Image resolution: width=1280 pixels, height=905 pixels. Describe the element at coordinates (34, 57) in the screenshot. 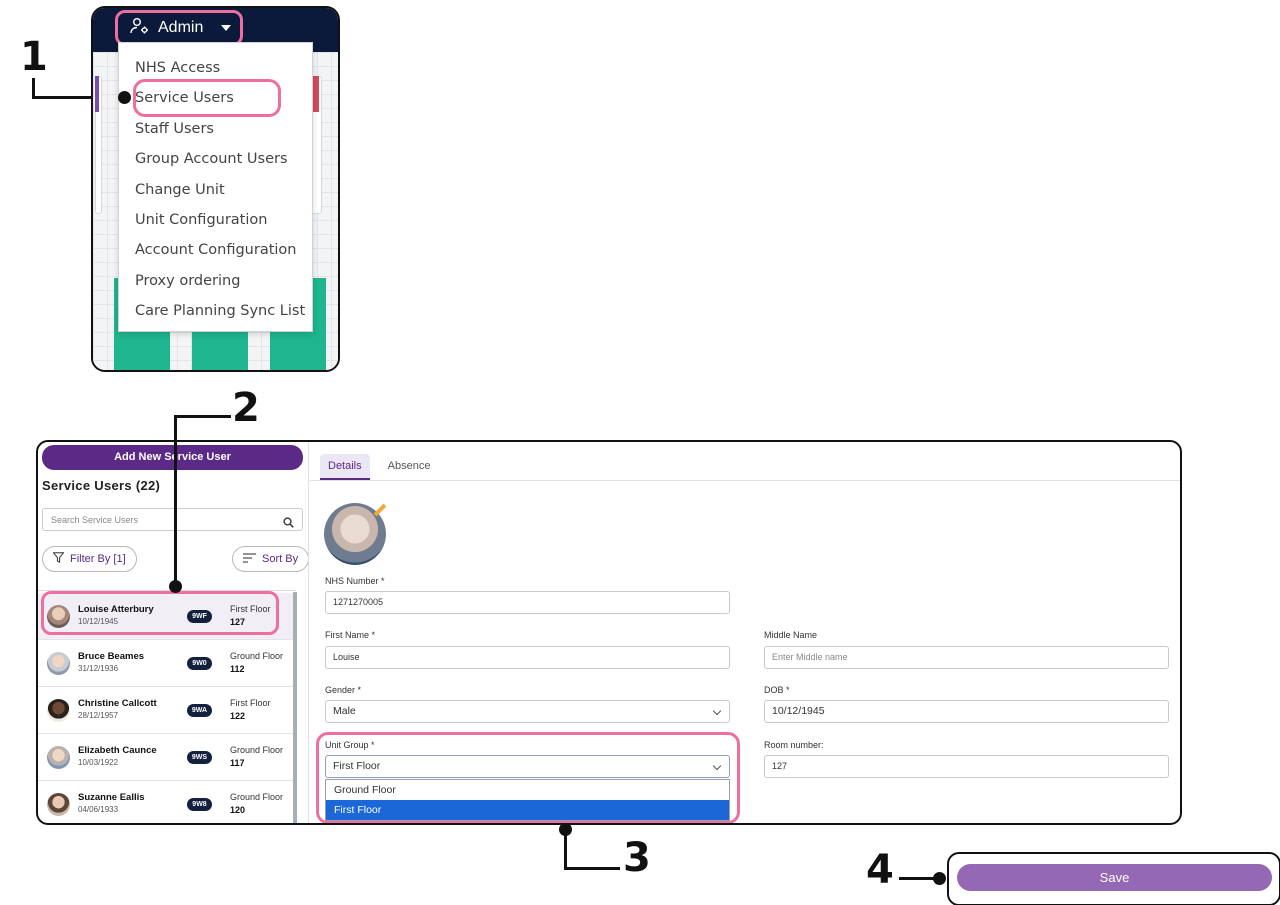

I see `callout-1: 1` at that location.